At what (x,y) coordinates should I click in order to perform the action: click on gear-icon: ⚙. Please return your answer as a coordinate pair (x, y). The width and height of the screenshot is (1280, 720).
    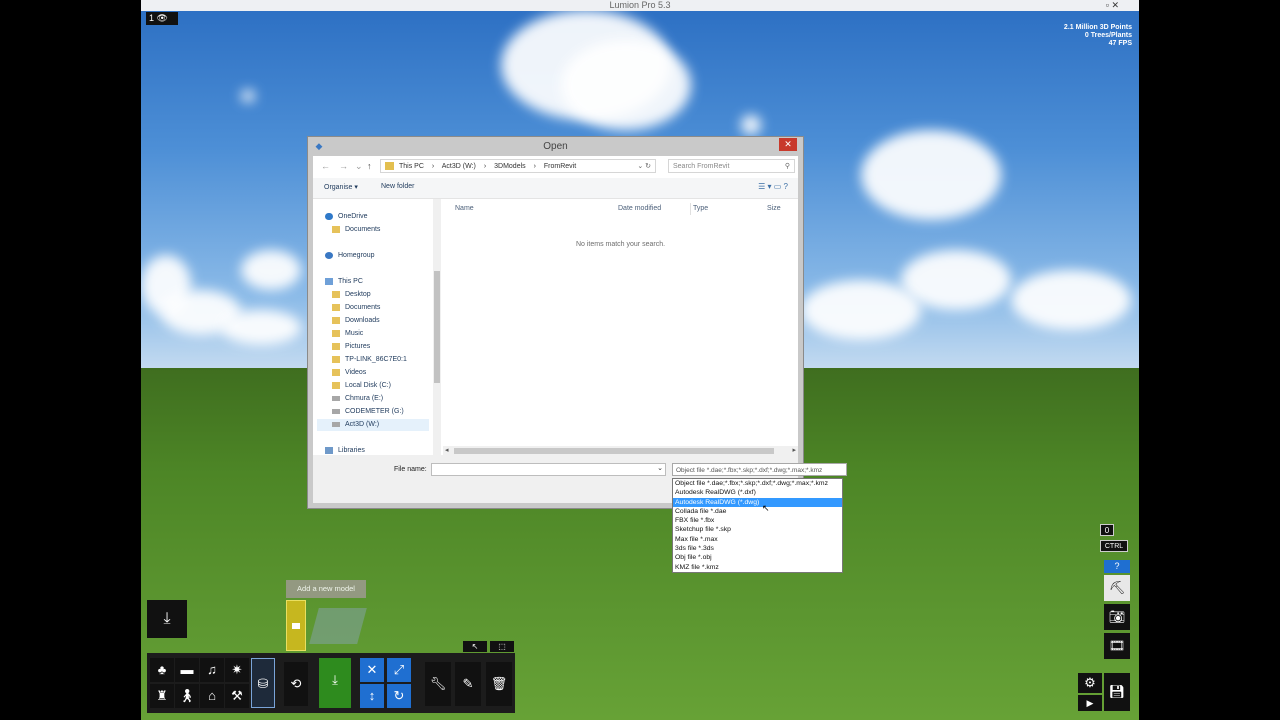
    Looking at the image, I should click on (1090, 683).